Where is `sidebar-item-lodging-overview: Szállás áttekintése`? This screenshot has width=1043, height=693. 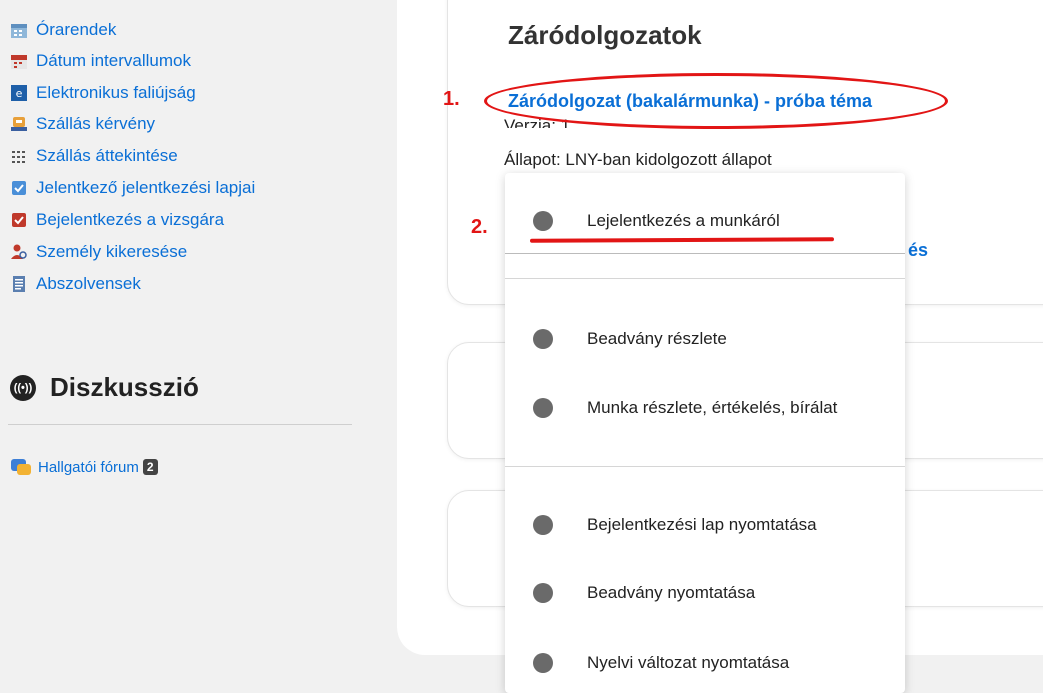
sidebar-item-lodging-overview: Szállás áttekintése is located at coordinates (94, 156).